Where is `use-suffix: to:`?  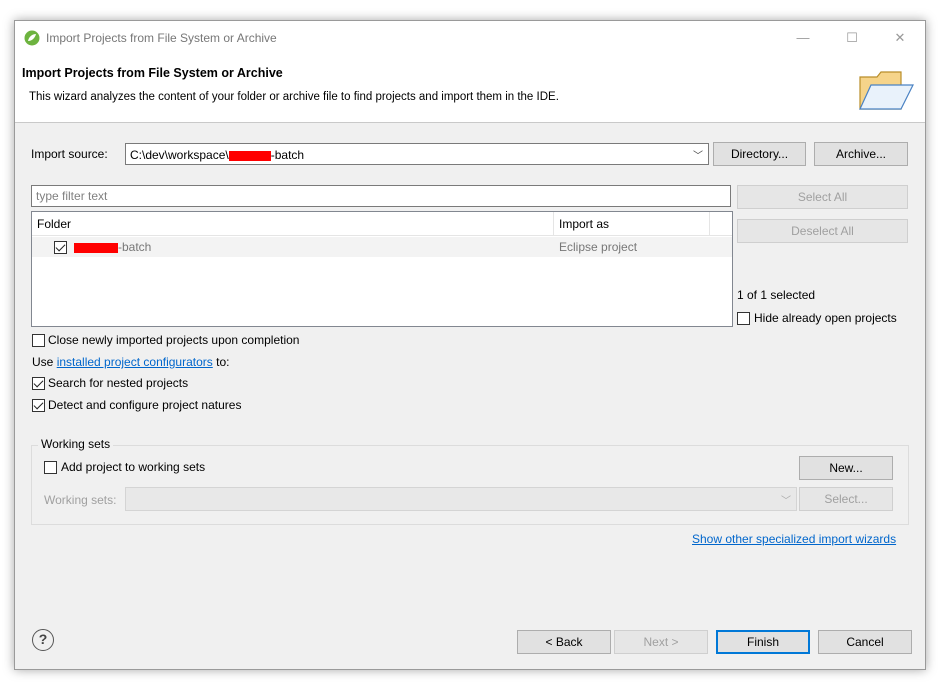 use-suffix: to: is located at coordinates (223, 362).